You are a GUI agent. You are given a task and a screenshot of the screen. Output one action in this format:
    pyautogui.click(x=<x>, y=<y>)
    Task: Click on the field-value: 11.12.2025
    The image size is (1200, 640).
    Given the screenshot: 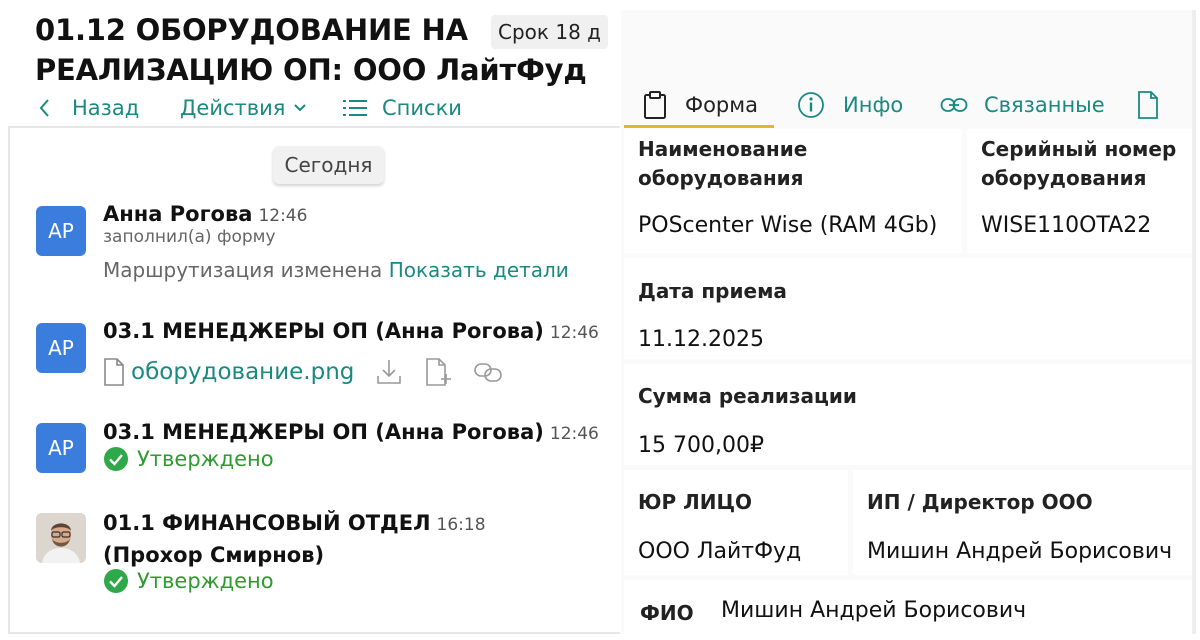 What is the action you would take?
    pyautogui.click(x=701, y=339)
    